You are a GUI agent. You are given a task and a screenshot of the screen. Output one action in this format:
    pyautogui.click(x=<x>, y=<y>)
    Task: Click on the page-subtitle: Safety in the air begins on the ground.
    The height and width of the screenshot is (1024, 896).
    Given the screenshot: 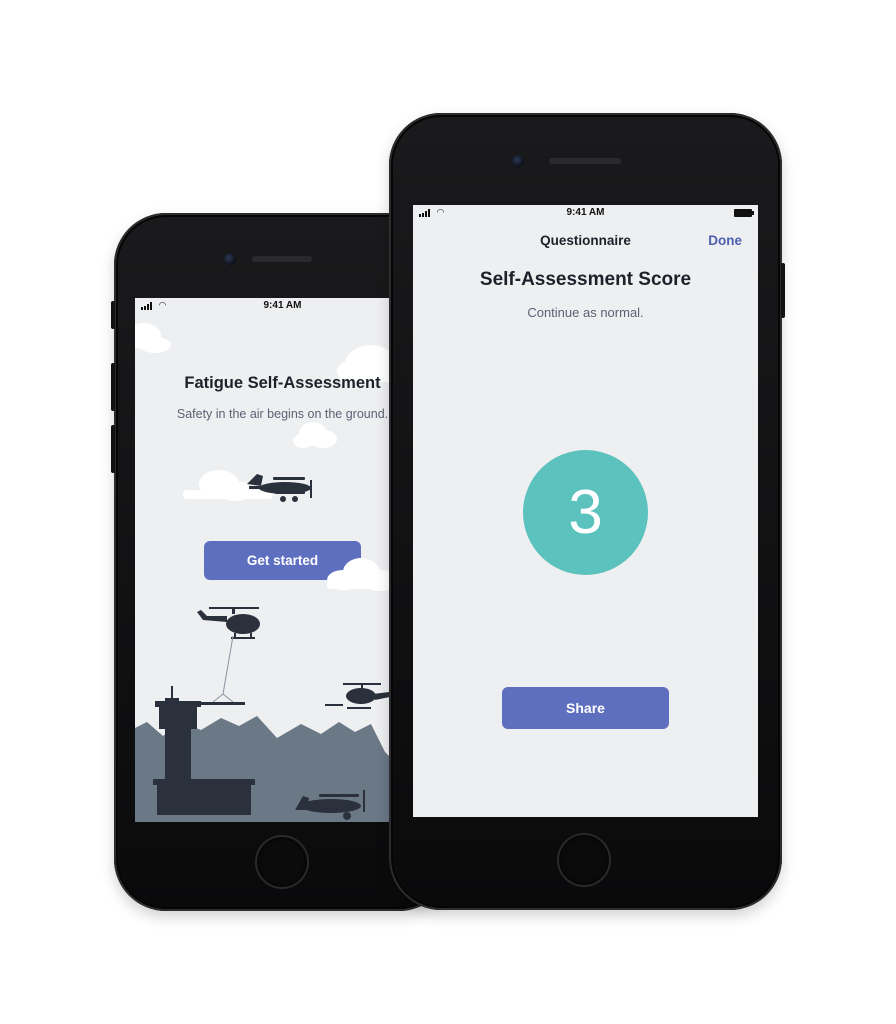 What is the action you would take?
    pyautogui.click(x=282, y=414)
    